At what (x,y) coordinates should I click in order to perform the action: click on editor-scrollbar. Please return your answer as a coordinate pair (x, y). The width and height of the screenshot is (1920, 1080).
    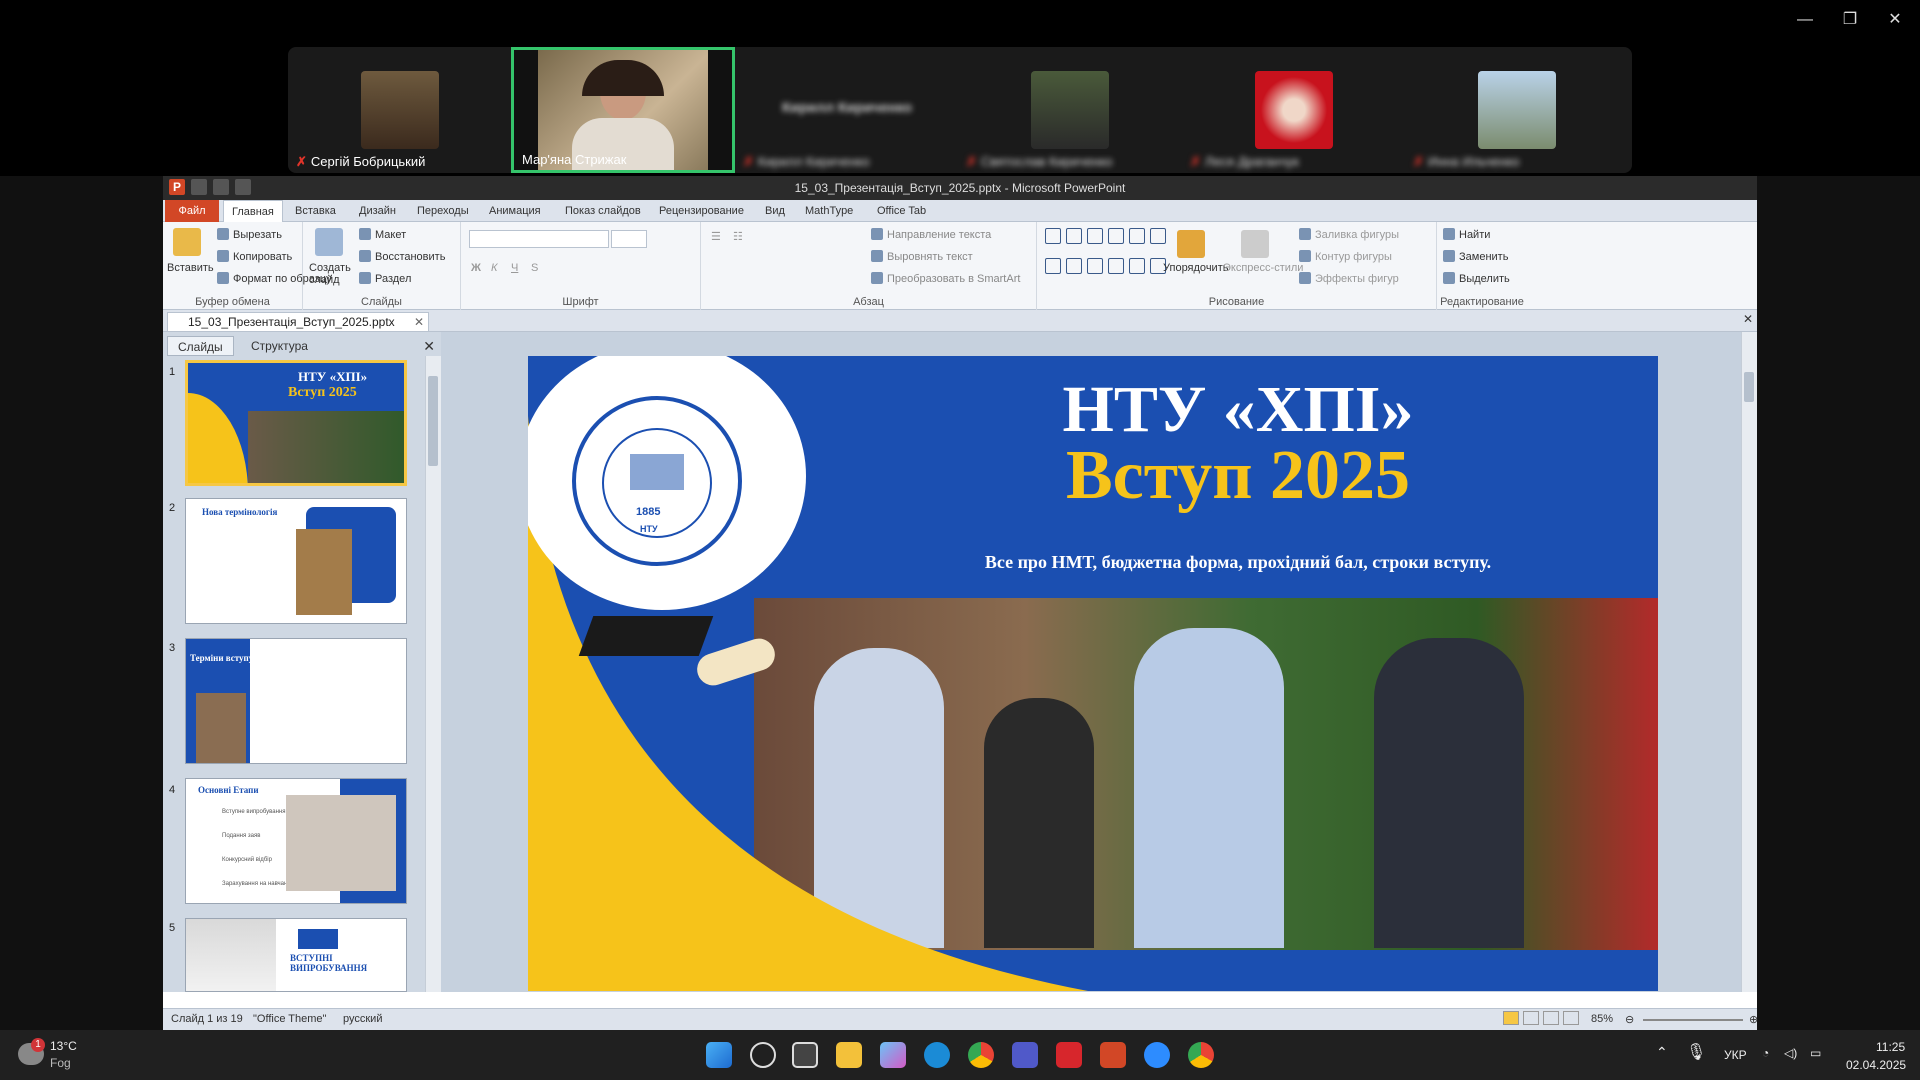
    Looking at the image, I should click on (1749, 662).